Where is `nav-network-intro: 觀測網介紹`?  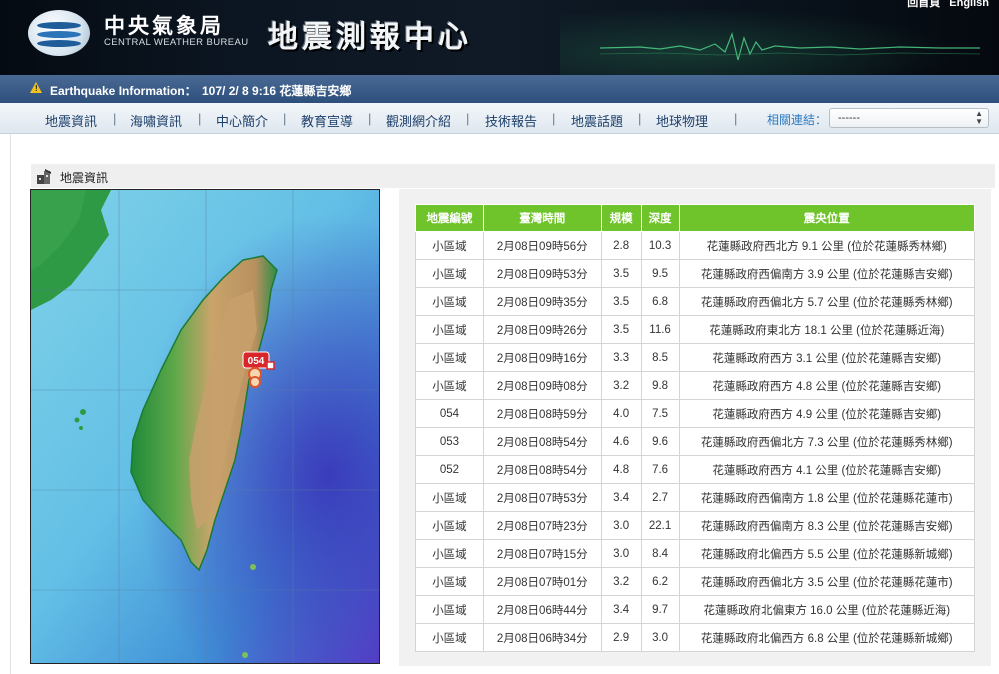 nav-network-intro: 觀測網介紹 is located at coordinates (418, 120).